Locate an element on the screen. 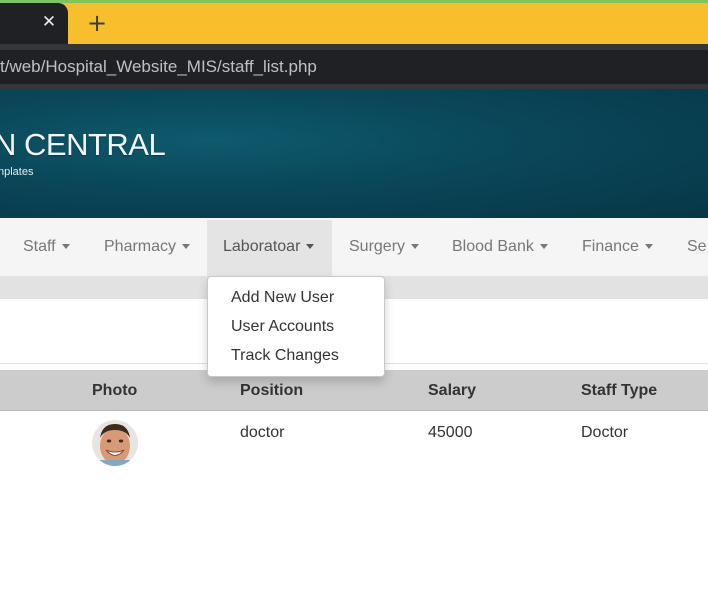  nav-item-label: Staff is located at coordinates (39, 246).